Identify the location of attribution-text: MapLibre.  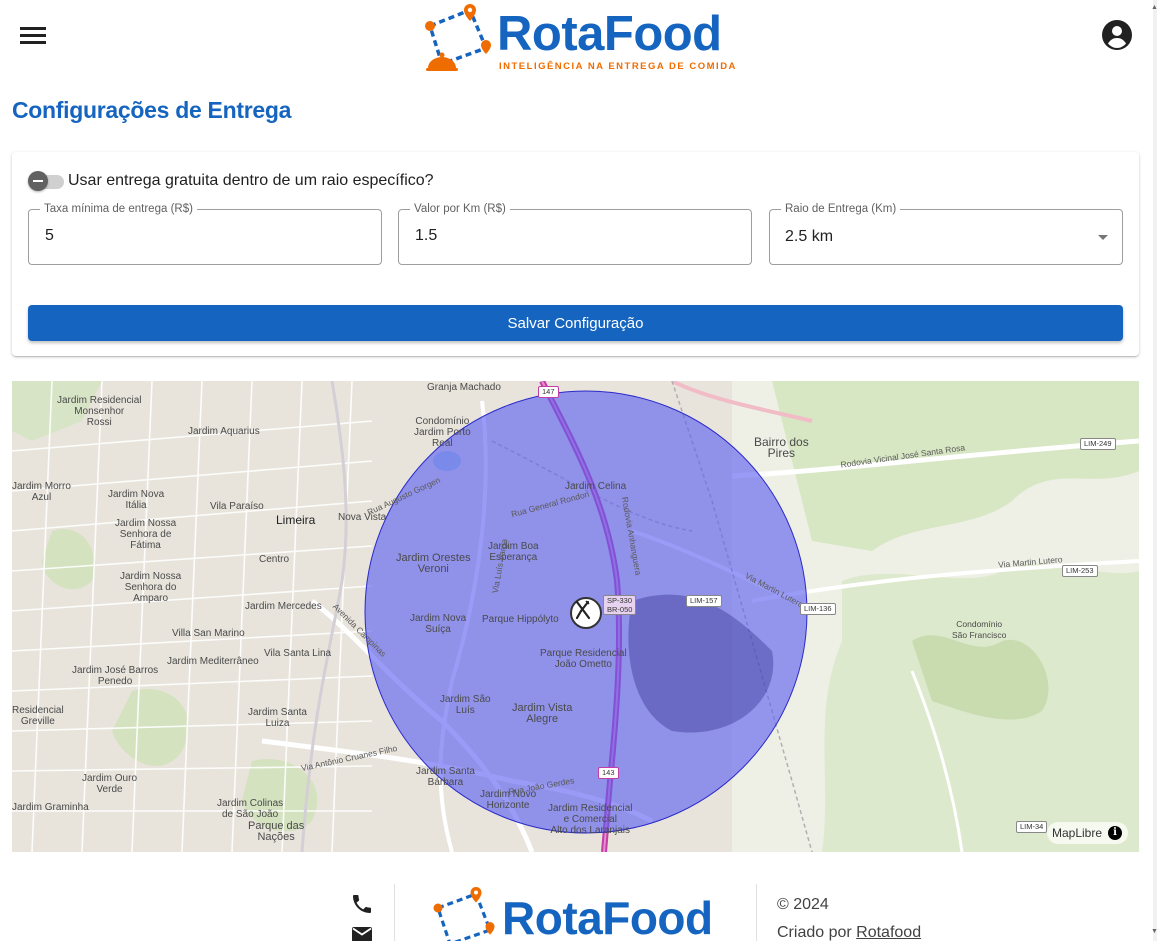
(1077, 833).